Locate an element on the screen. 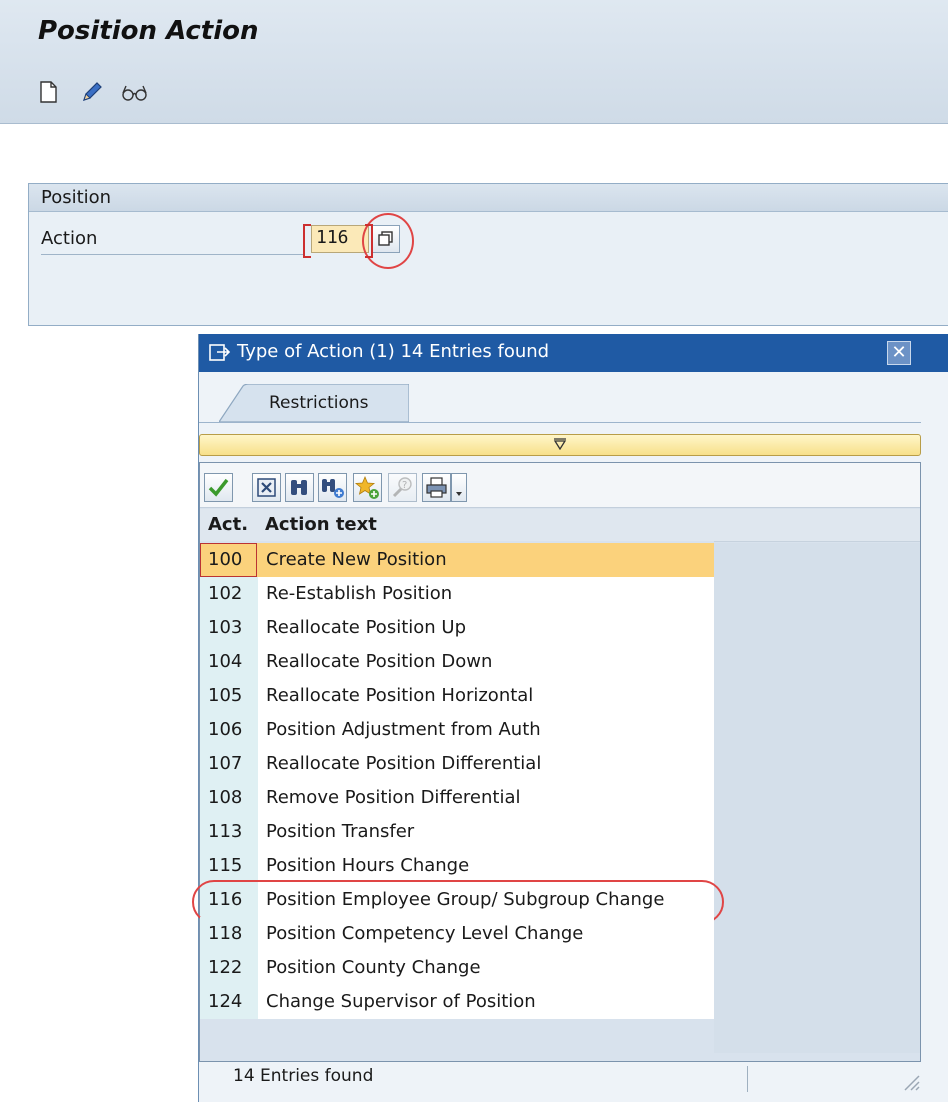 The width and height of the screenshot is (948, 1102). row-code-cell: 103 is located at coordinates (229, 628).